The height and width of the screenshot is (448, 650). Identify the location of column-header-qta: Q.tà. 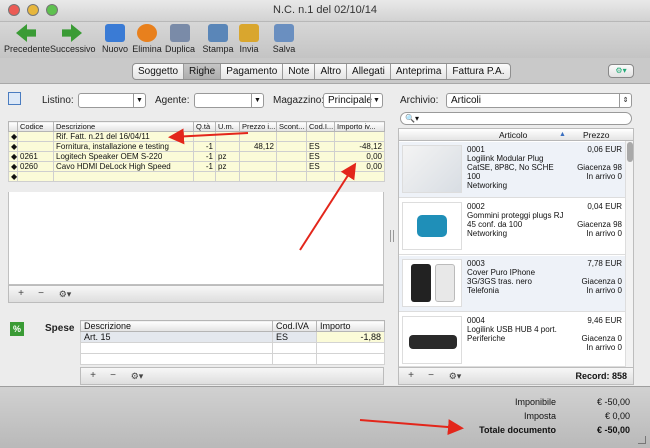
(204, 126).